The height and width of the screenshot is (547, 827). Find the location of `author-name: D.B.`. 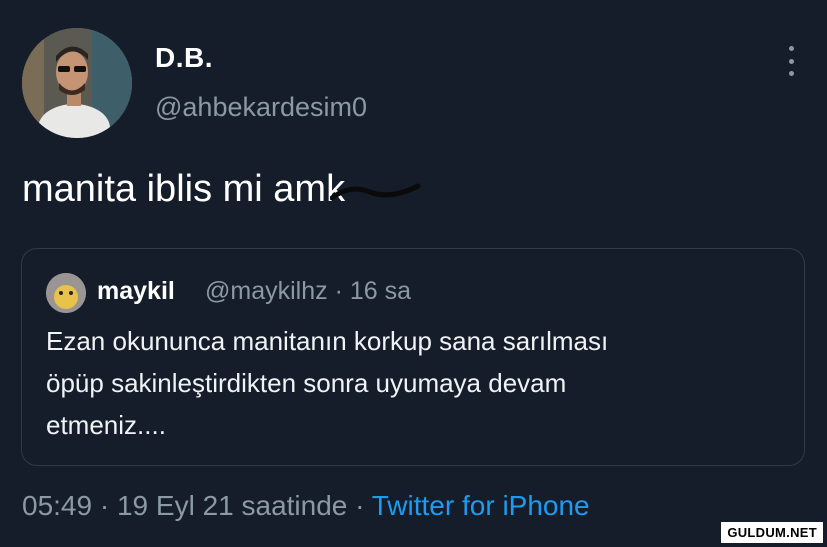

author-name: D.B. is located at coordinates (184, 58).